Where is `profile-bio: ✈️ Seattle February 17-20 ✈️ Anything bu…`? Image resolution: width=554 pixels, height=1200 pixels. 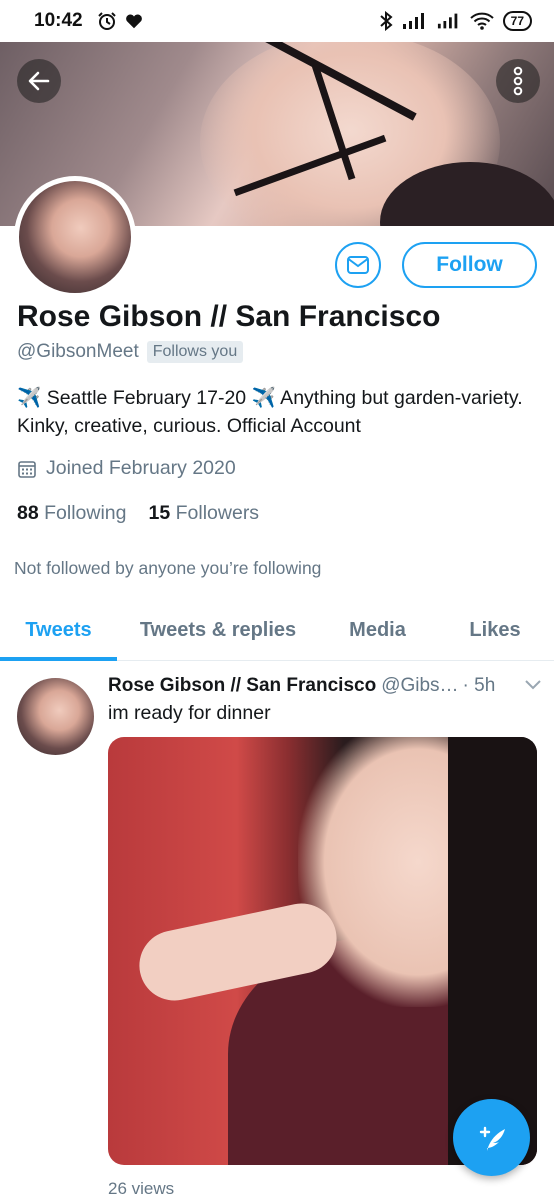
profile-bio: ✈️ Seattle February 17-20 ✈️ Anything bu… is located at coordinates (270, 412).